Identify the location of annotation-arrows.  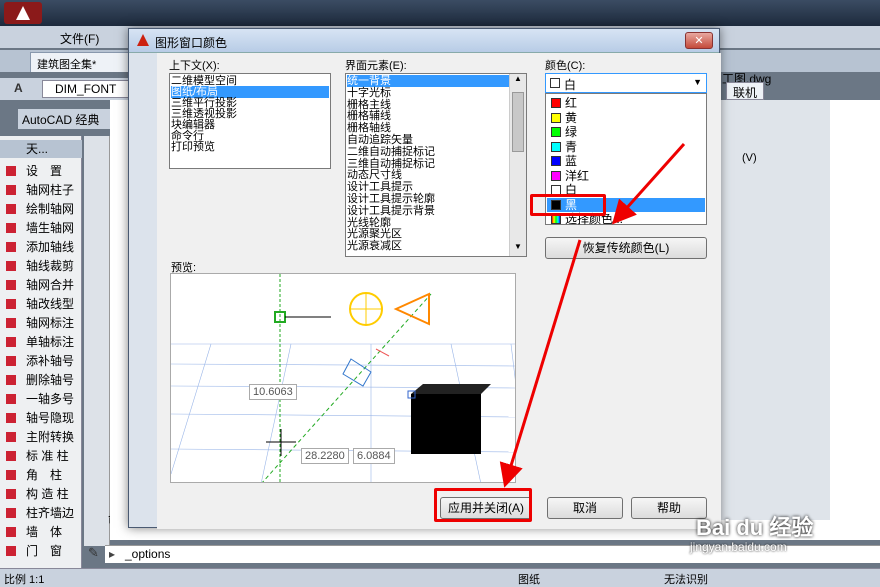
(592, 315).